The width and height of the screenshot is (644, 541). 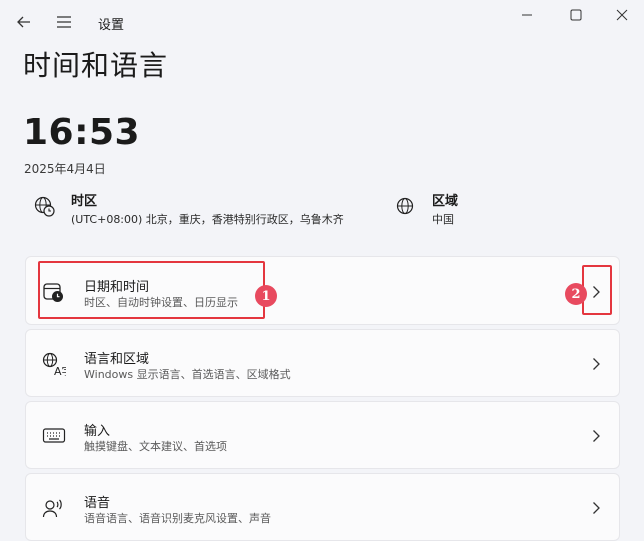 What do you see at coordinates (60, 370) in the screenshot?
I see `svg-text: A字` at bounding box center [60, 370].